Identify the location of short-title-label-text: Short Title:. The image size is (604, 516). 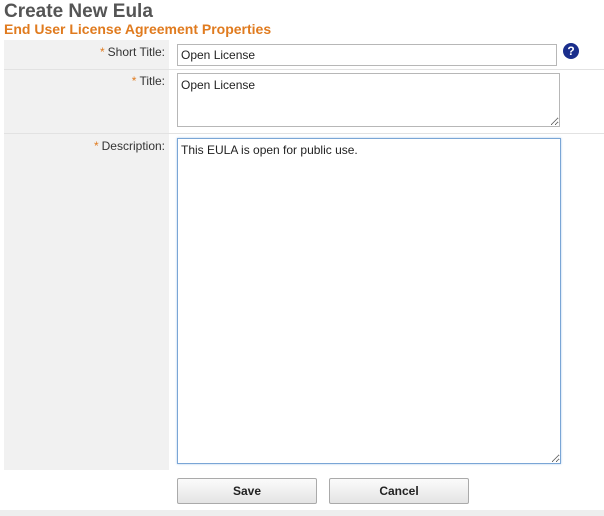
(136, 52).